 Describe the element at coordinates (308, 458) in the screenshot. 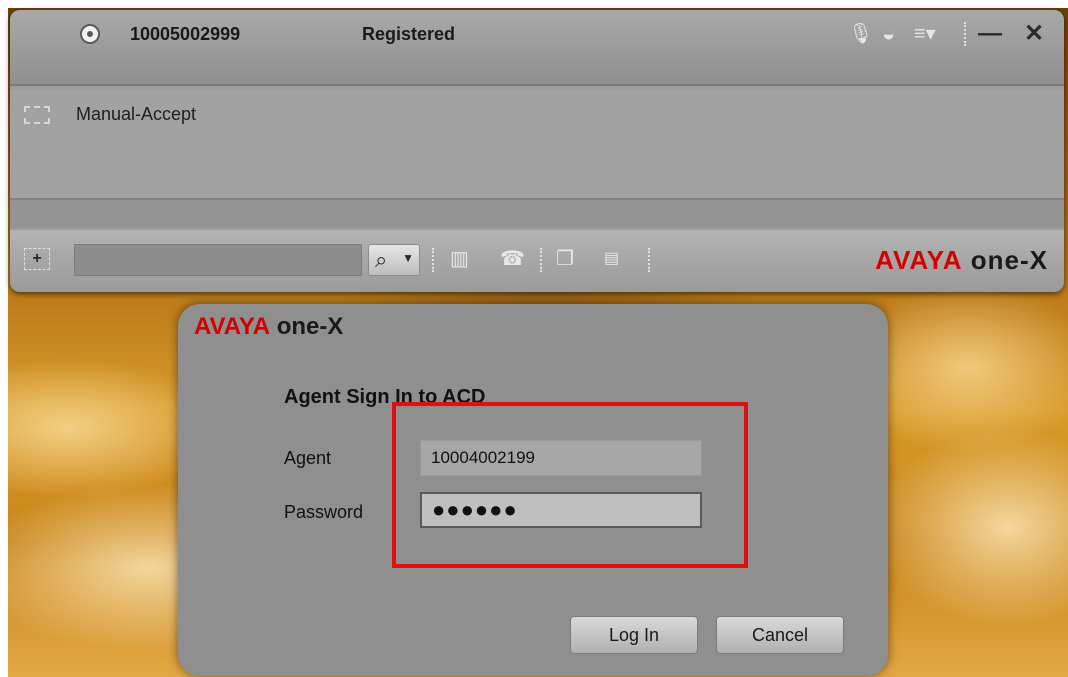

I see `agent-label: Agent` at that location.